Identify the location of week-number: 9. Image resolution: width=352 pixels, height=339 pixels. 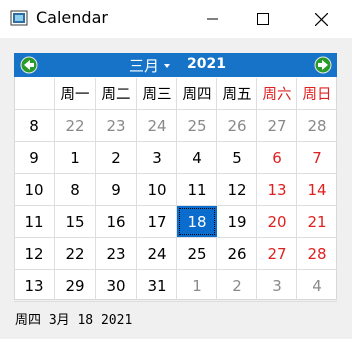
(34, 157).